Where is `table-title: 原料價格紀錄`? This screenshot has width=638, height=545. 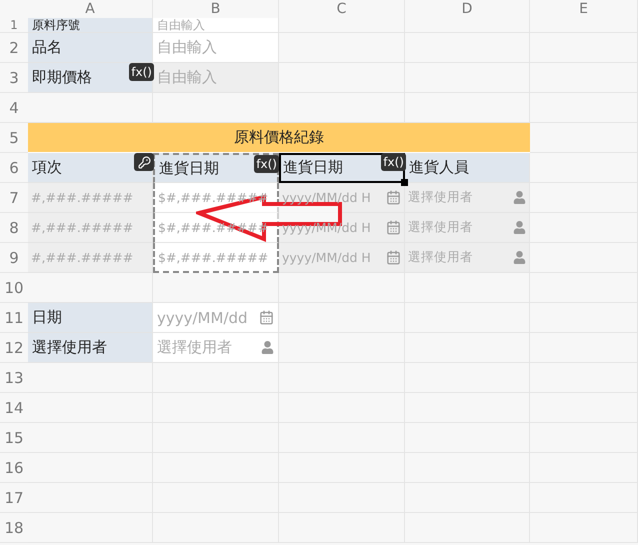
table-title: 原料價格紀錄 is located at coordinates (279, 138).